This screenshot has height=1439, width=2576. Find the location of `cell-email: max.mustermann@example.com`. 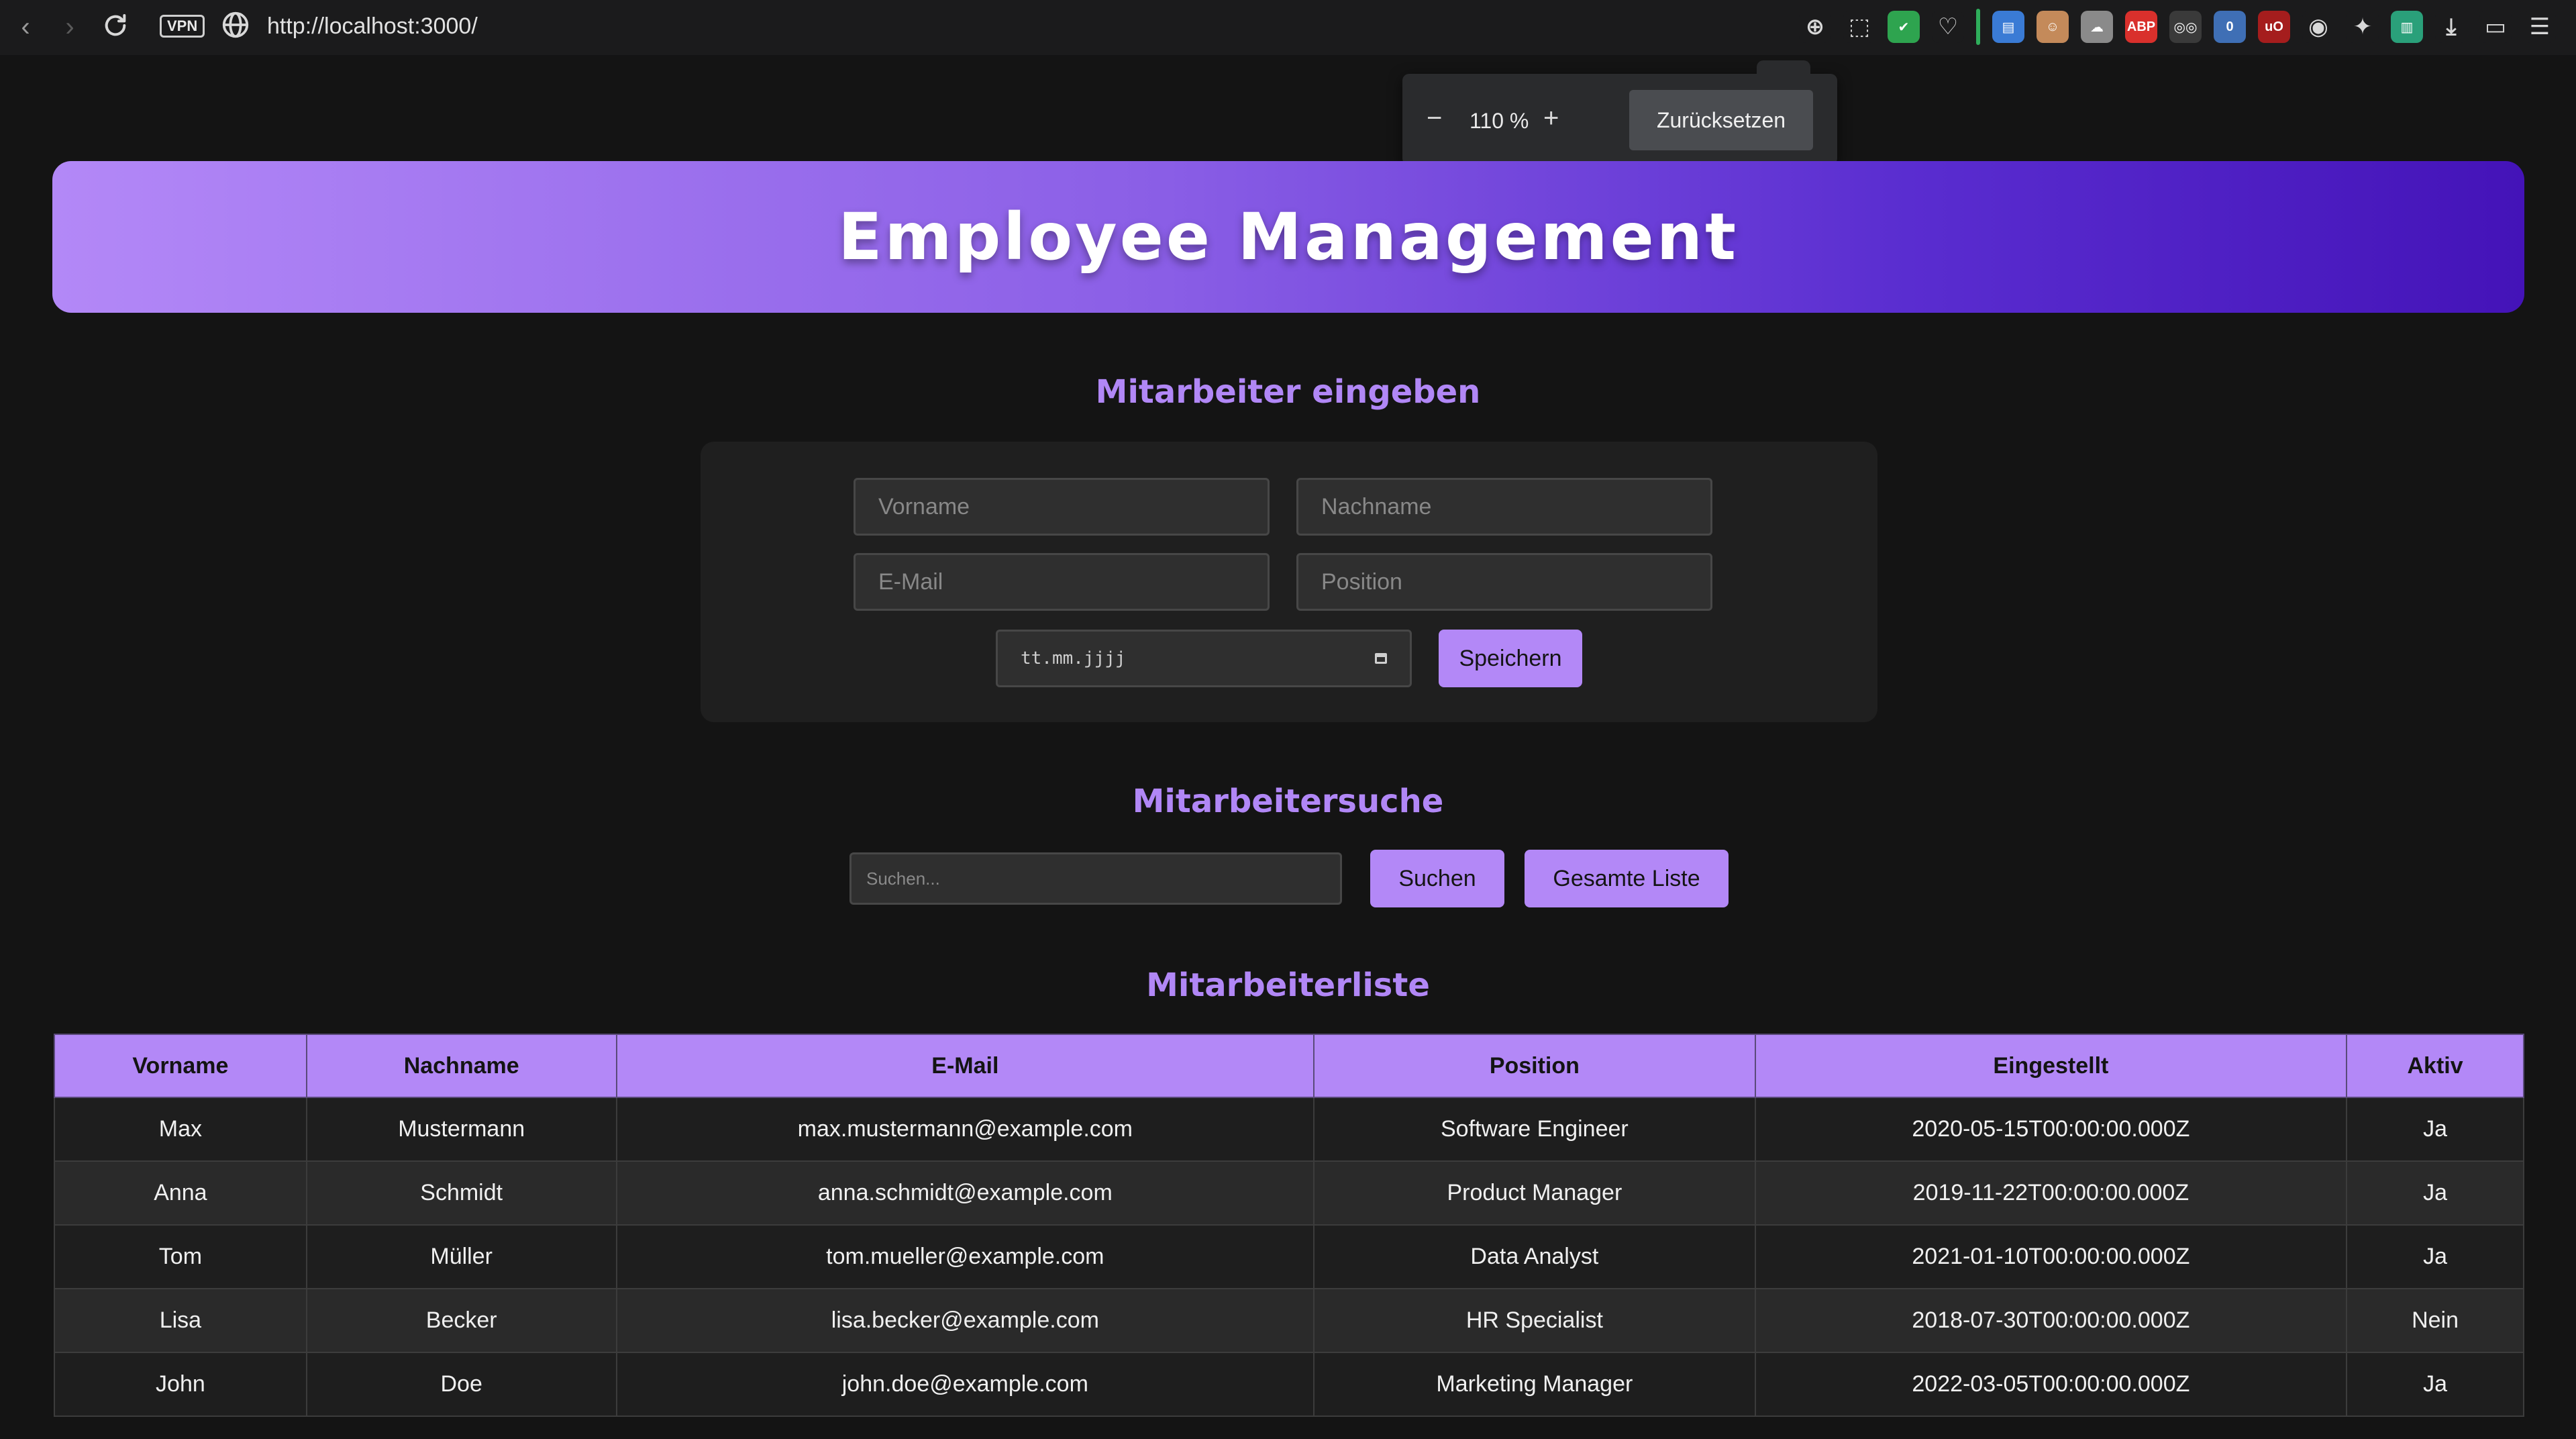

cell-email: max.mustermann@example.com is located at coordinates (965, 1129).